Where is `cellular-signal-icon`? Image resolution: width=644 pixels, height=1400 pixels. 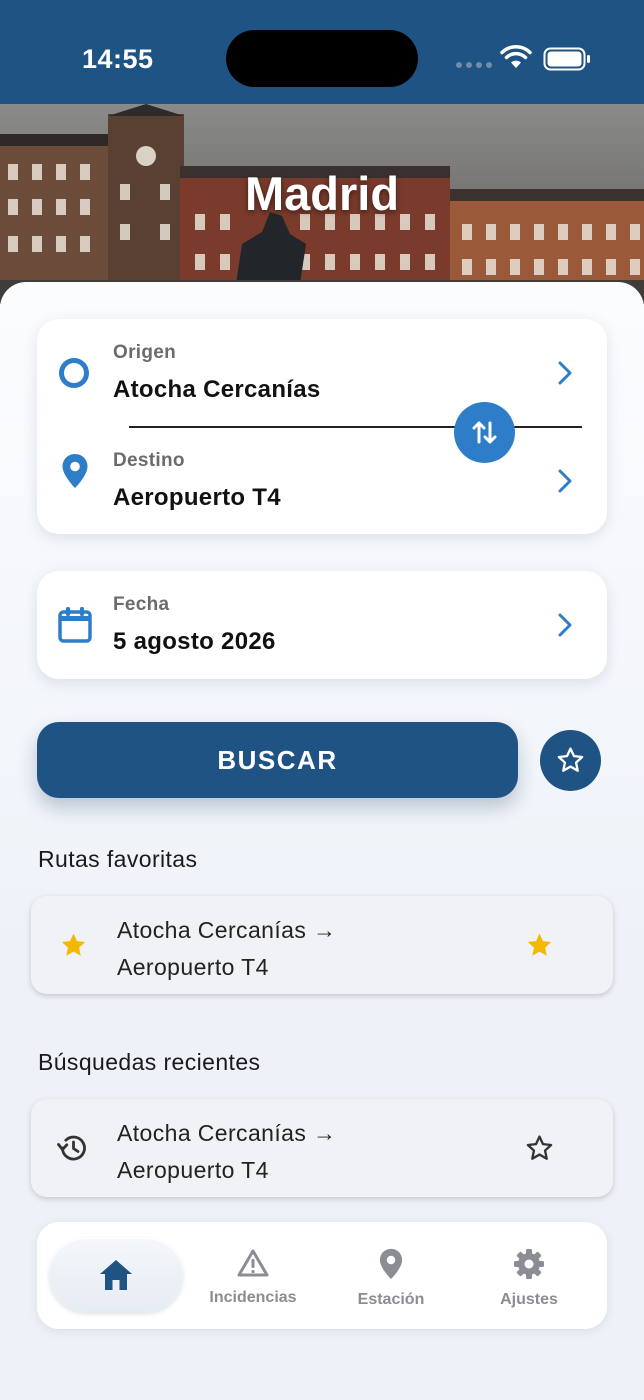
cellular-signal-icon is located at coordinates (474, 66).